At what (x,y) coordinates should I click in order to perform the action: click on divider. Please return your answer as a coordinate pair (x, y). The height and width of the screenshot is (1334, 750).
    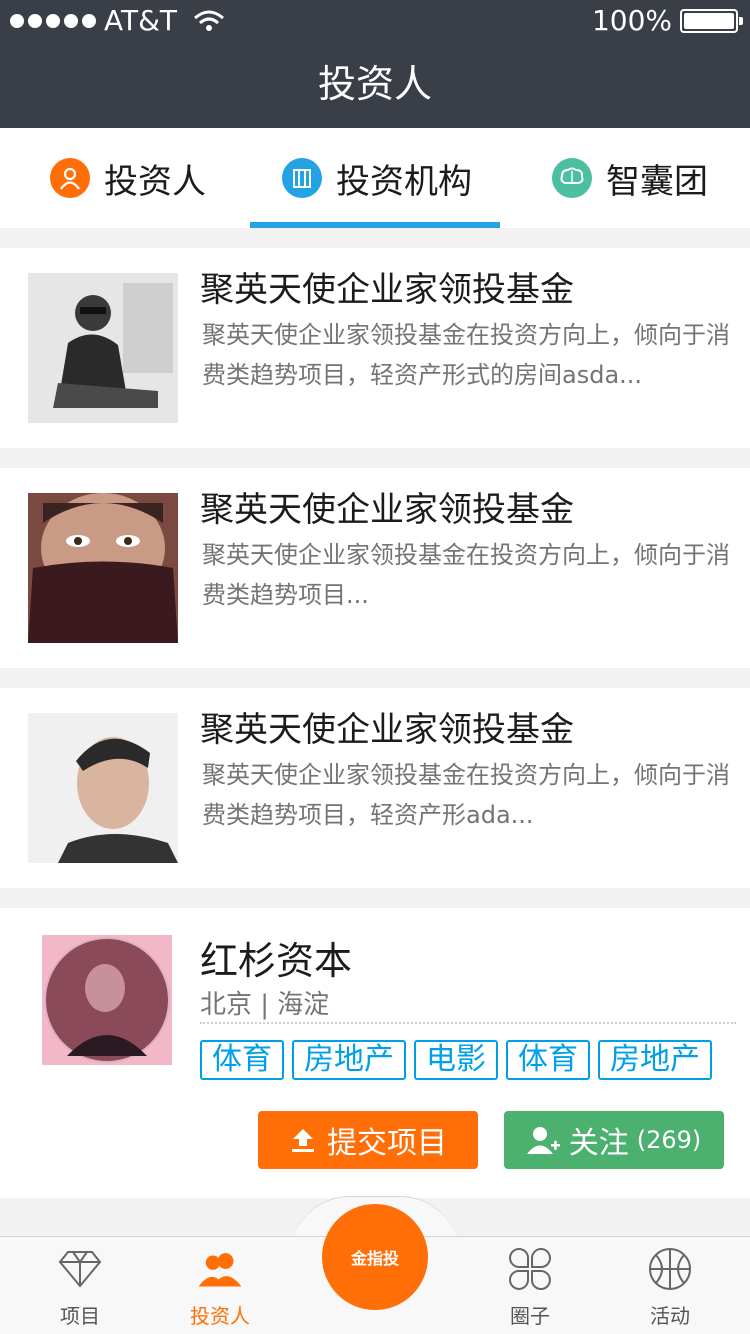
    Looking at the image, I should click on (468, 1023).